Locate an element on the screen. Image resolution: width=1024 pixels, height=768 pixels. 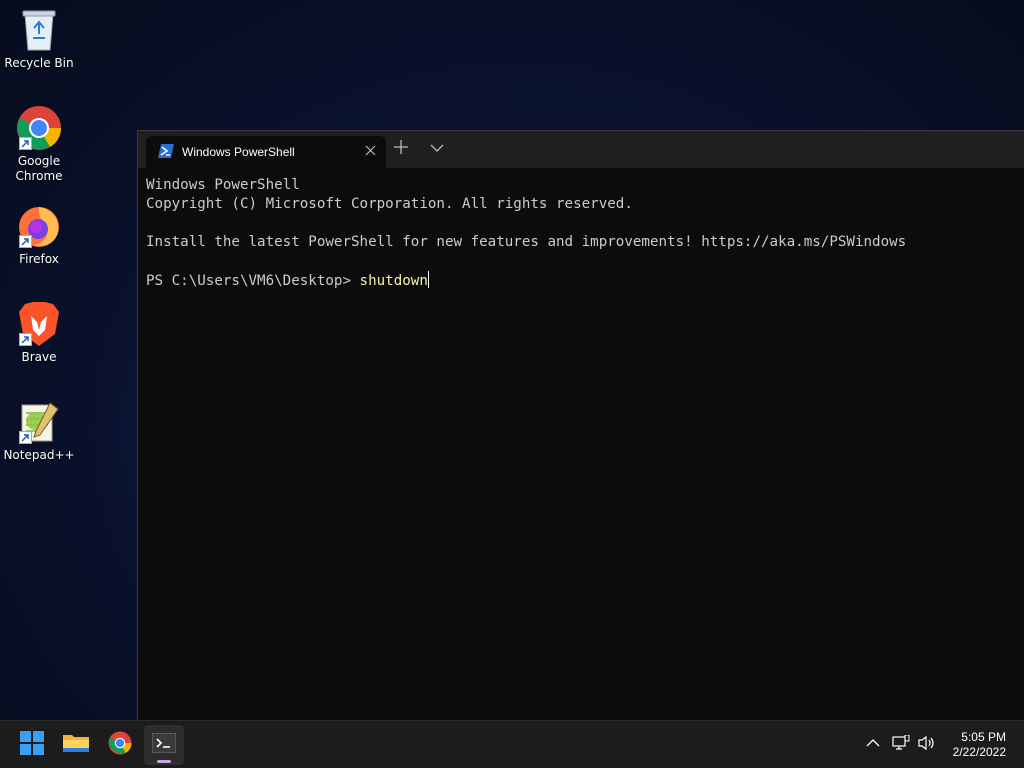
desktop-icon-label: Recycle Bin is located at coordinates (39, 63).